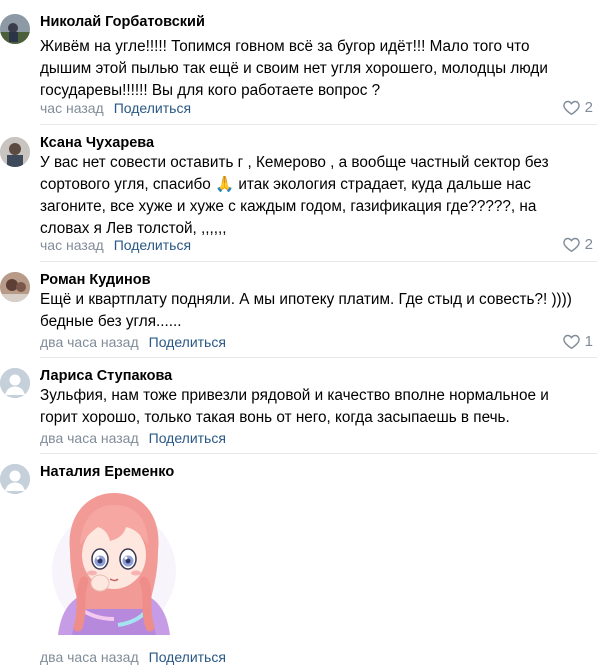 The height and width of the screenshot is (669, 607). I want to click on comment-author: Лариса Ступакова, so click(106, 376).